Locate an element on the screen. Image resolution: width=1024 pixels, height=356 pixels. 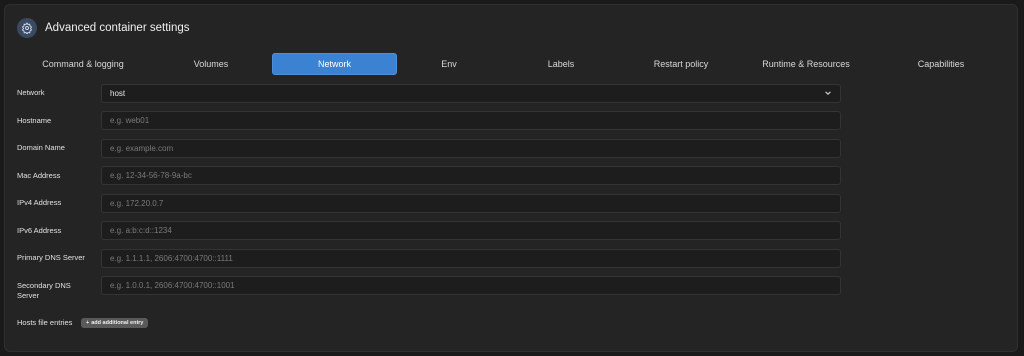
tab-network: Network is located at coordinates (334, 64).